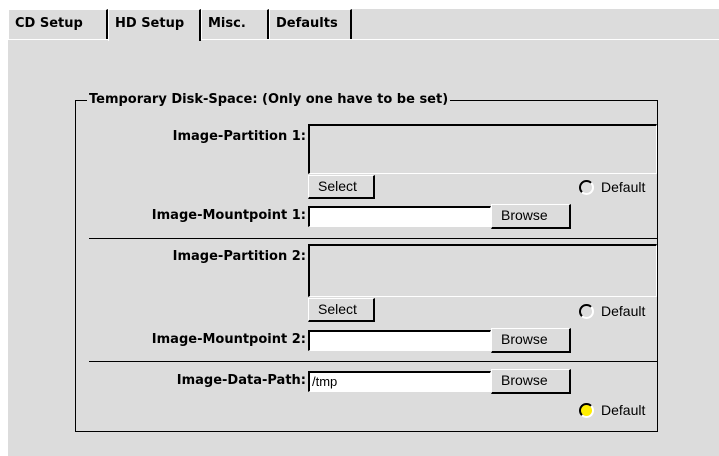  Describe the element at coordinates (239, 256) in the screenshot. I see `image-partition-2-label: Image-Partition 2:` at that location.